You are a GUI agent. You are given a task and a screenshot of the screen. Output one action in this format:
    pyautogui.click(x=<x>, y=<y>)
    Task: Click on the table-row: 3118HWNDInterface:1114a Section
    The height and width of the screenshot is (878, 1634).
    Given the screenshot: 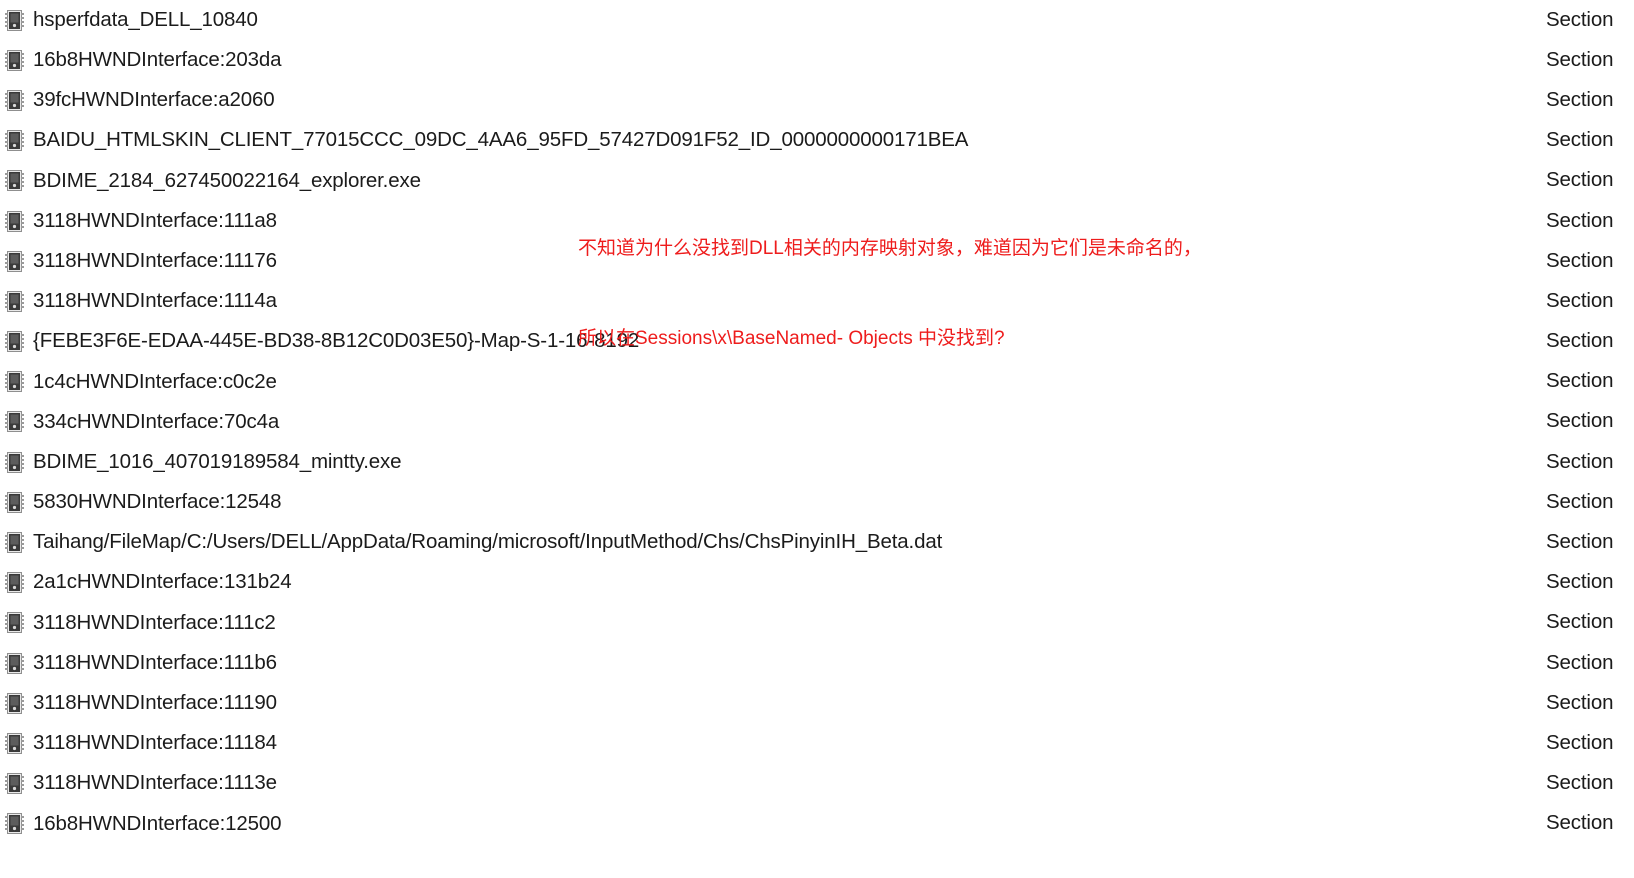 What is the action you would take?
    pyautogui.click(x=817, y=301)
    